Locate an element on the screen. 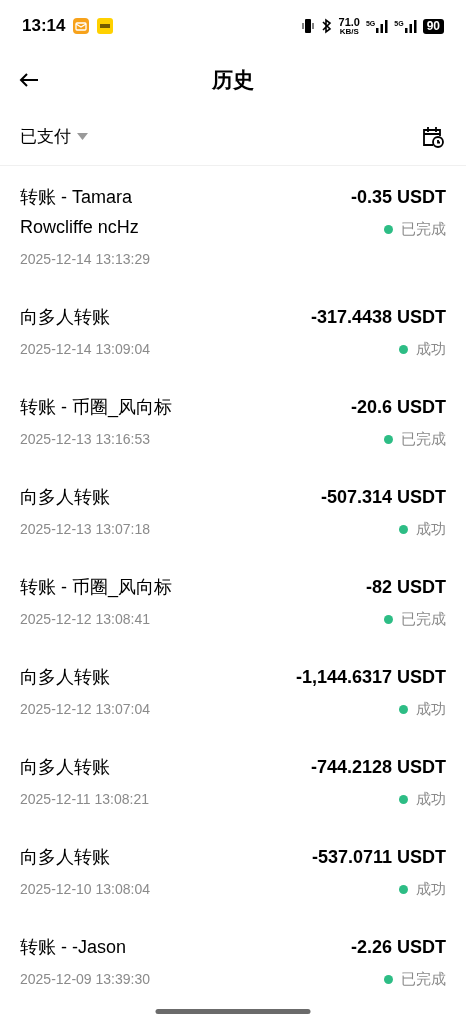 This screenshot has width=466, height=1024. transaction-amount: -0.35 USDT is located at coordinates (398, 197).